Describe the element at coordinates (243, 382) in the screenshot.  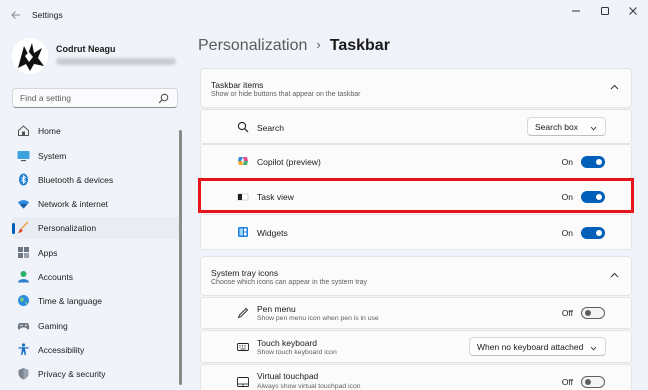
I see `touchpad-icon` at that location.